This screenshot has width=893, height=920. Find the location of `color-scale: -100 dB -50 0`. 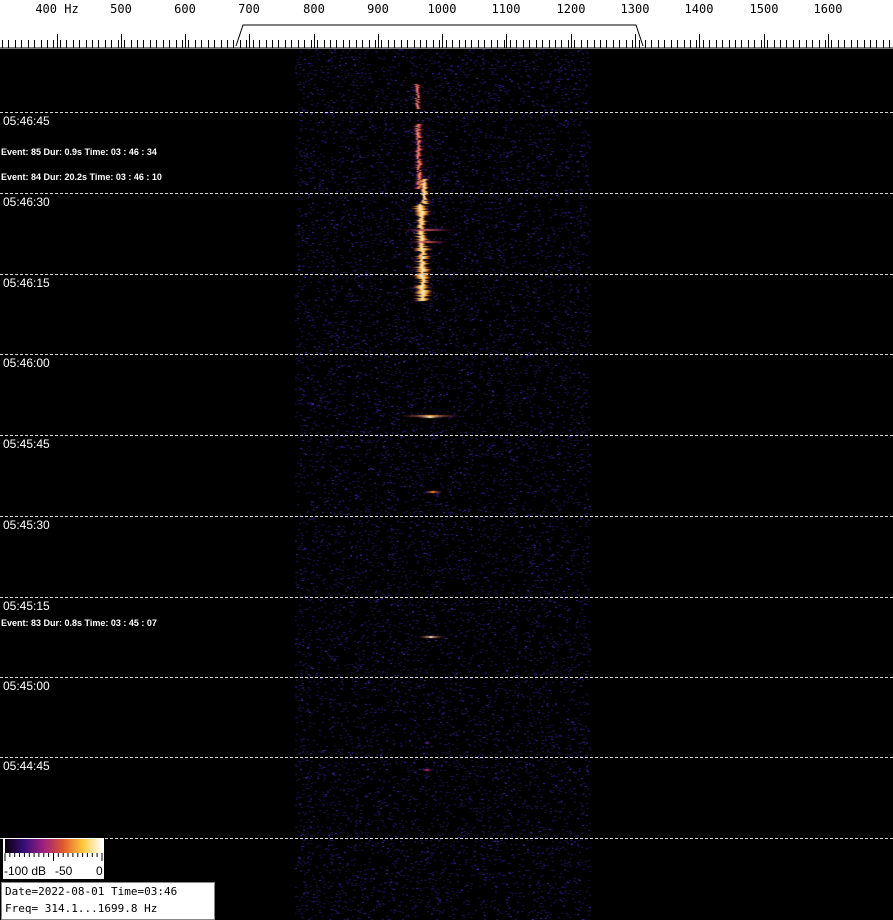

color-scale: -100 dB -50 0 is located at coordinates (53, 858).